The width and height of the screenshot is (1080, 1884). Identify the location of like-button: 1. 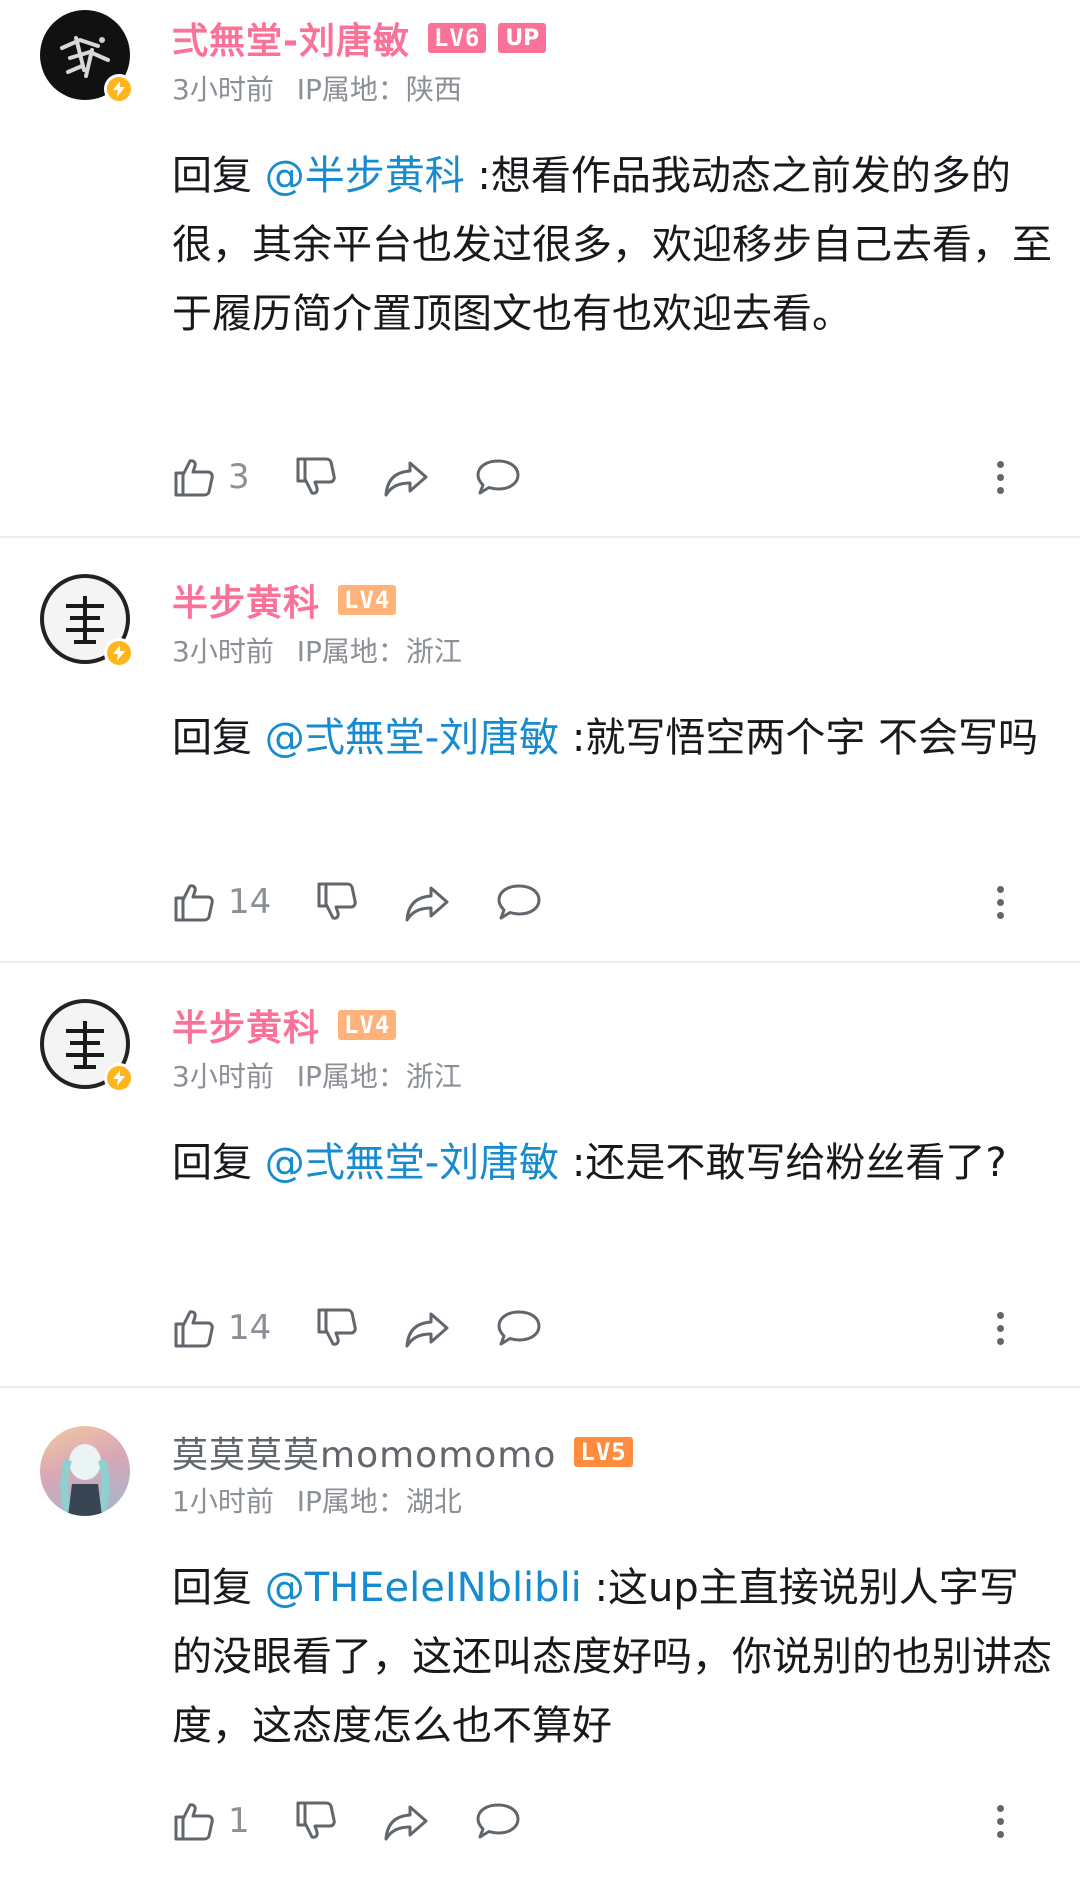
(211, 1821).